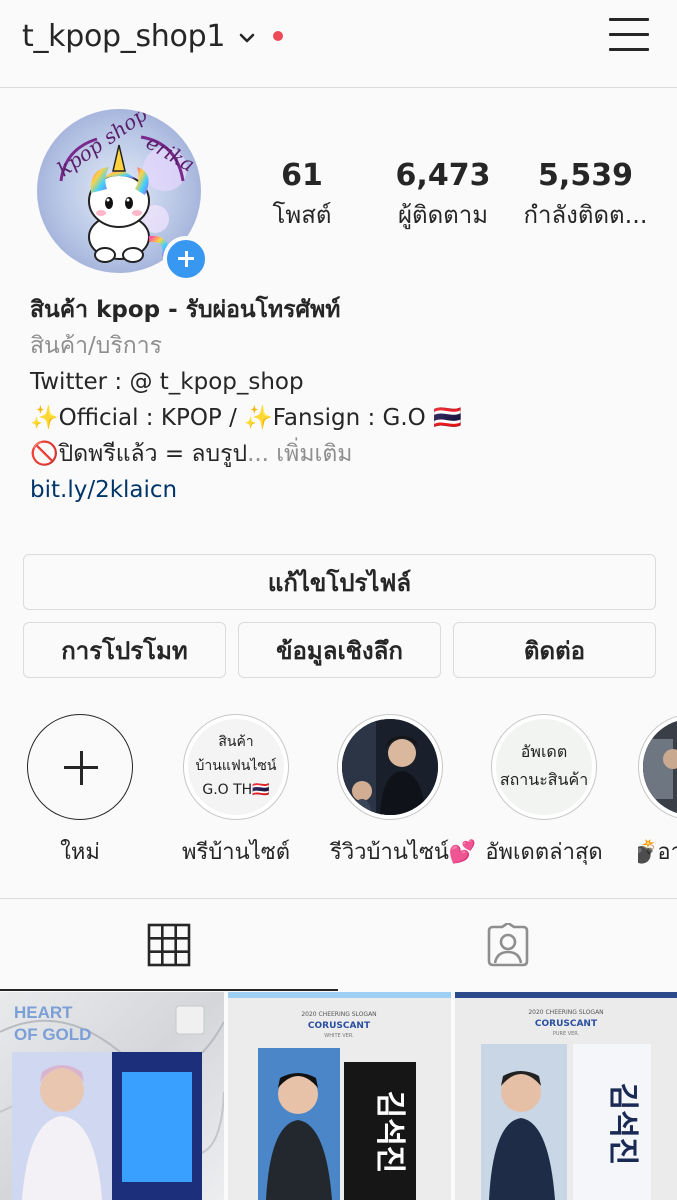 The height and width of the screenshot is (1200, 677). I want to click on followers-label: ผู้ติดตาม, so click(443, 215).